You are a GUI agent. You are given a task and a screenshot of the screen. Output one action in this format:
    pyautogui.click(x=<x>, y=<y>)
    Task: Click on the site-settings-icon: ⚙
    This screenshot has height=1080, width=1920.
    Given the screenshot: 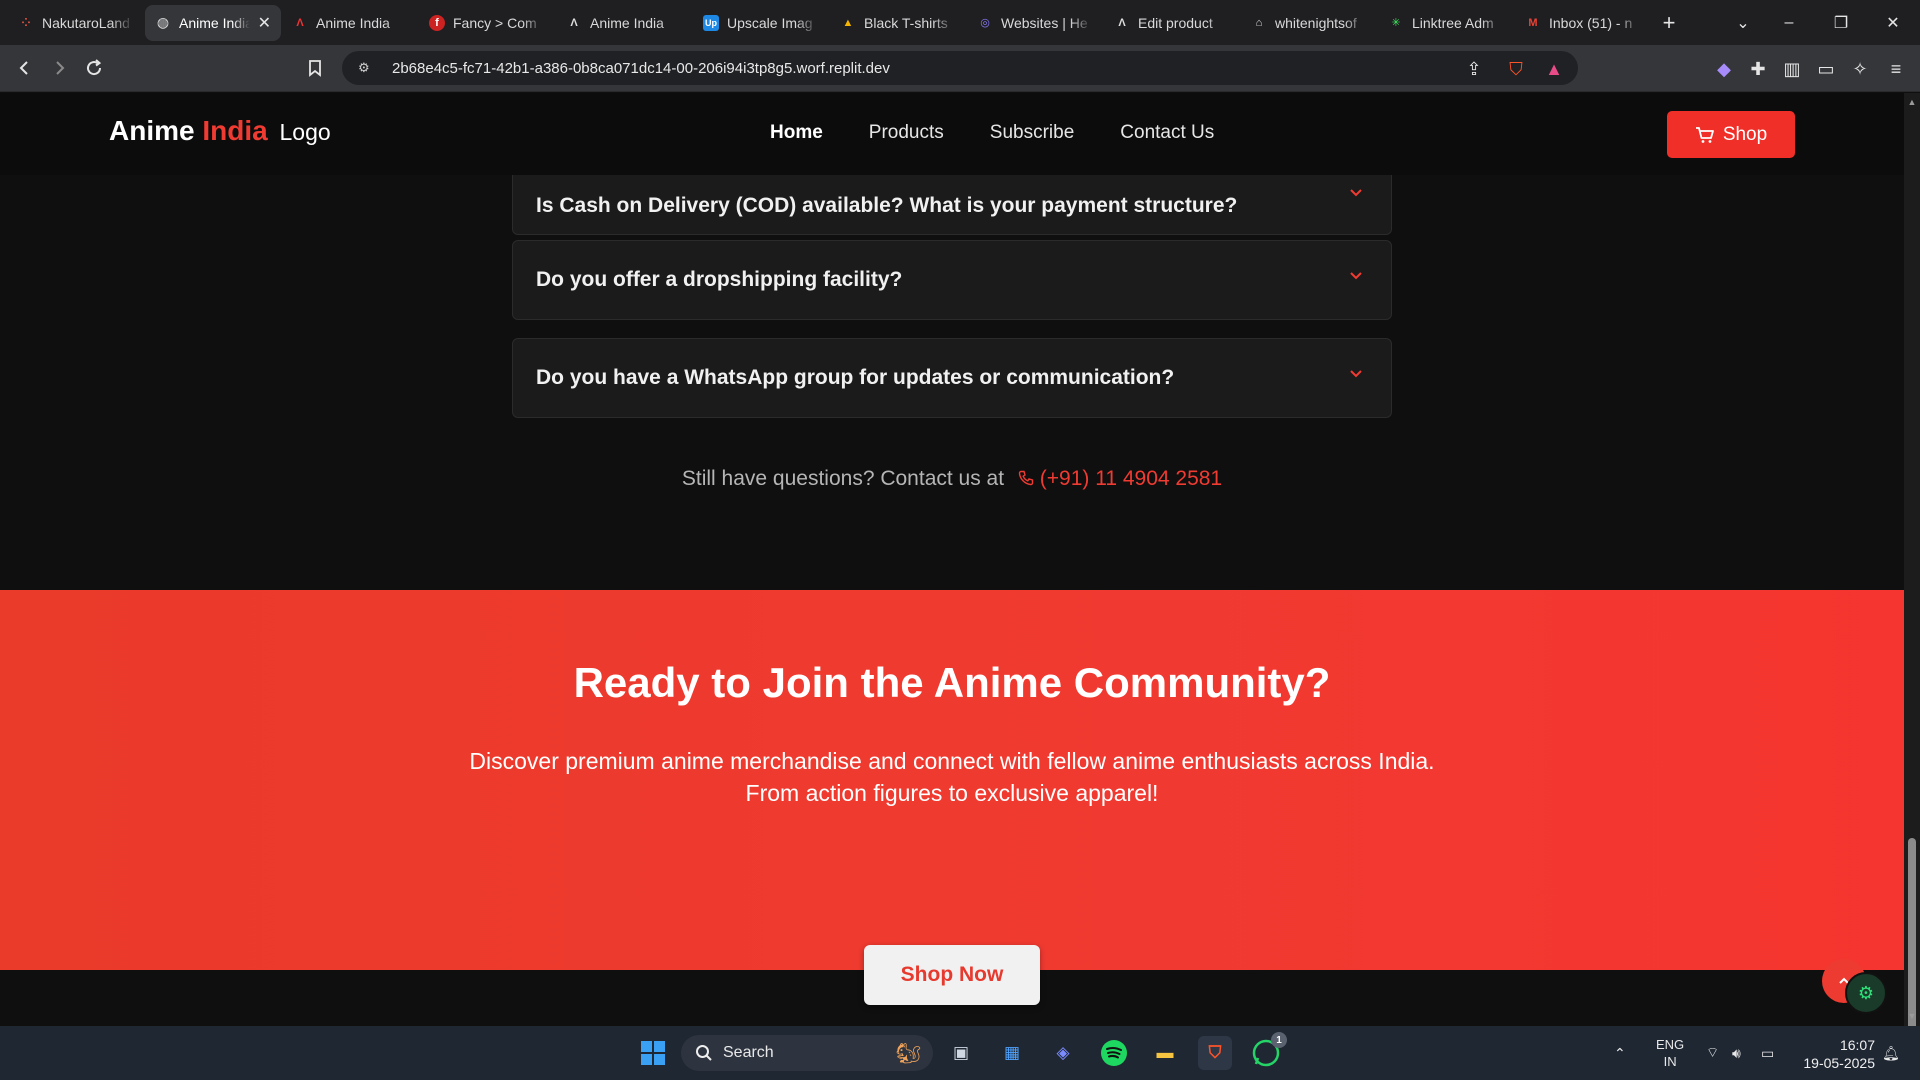 What is the action you would take?
    pyautogui.click(x=368, y=68)
    